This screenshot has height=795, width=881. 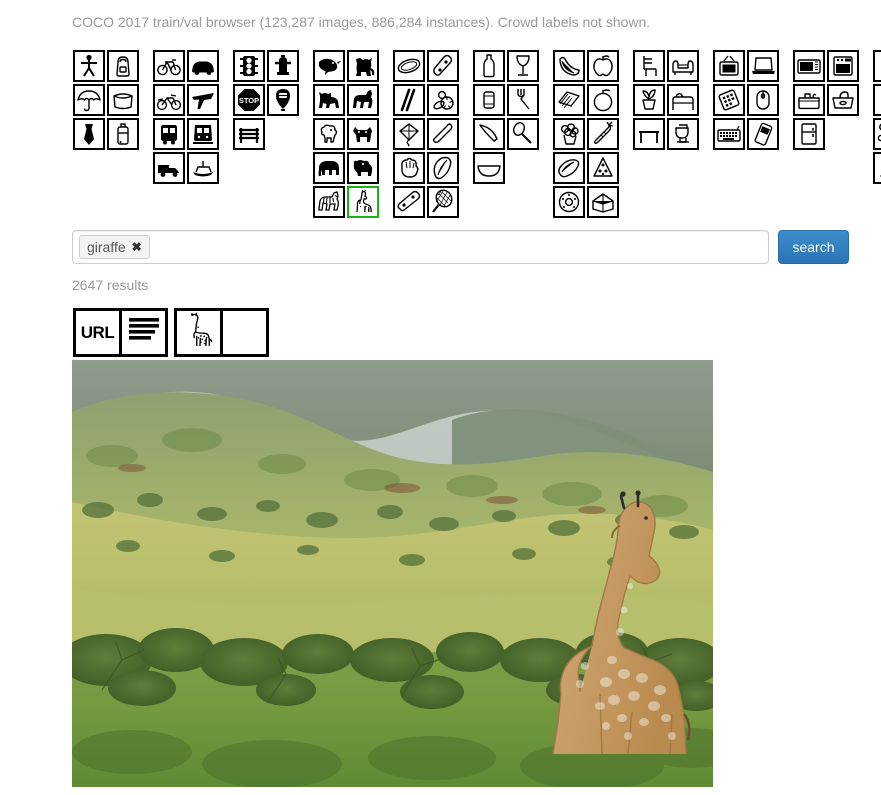 I want to click on category-icon-snowboard, so click(x=443, y=66).